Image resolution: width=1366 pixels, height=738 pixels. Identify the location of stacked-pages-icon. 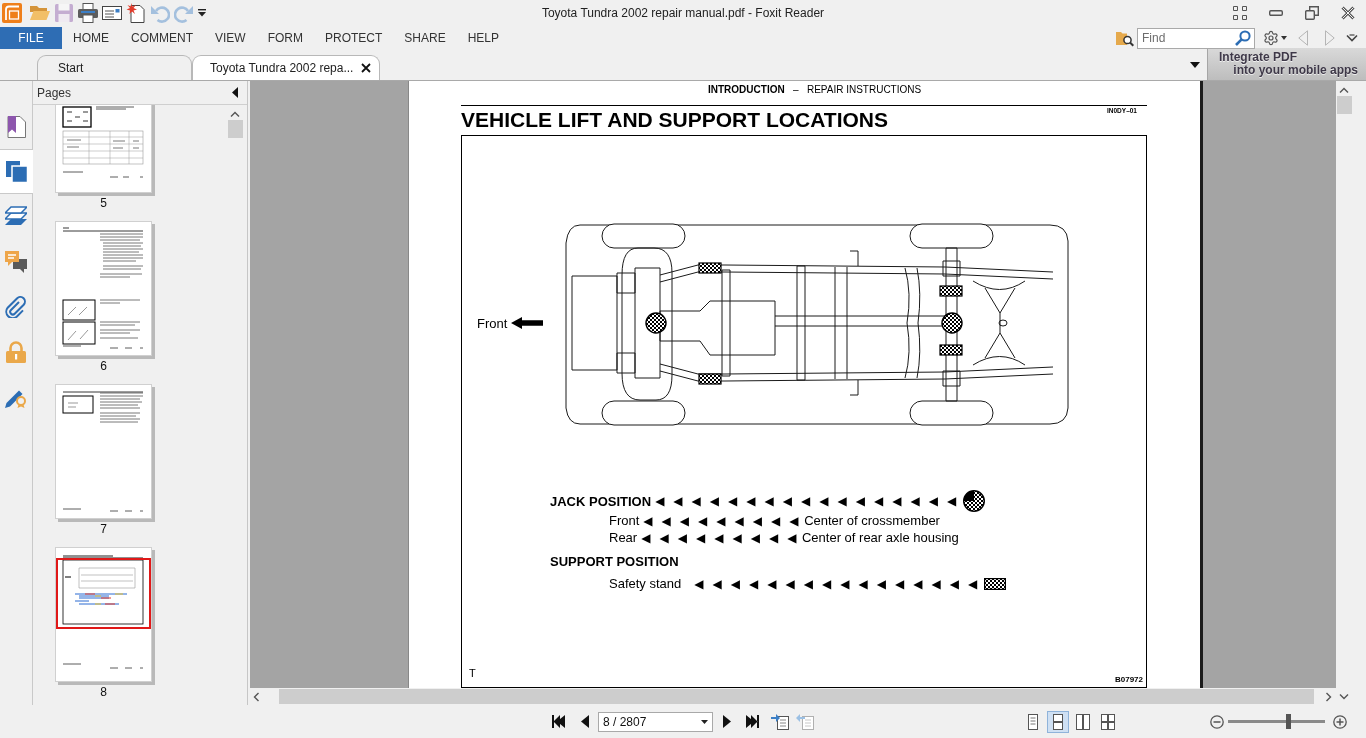
(16, 171).